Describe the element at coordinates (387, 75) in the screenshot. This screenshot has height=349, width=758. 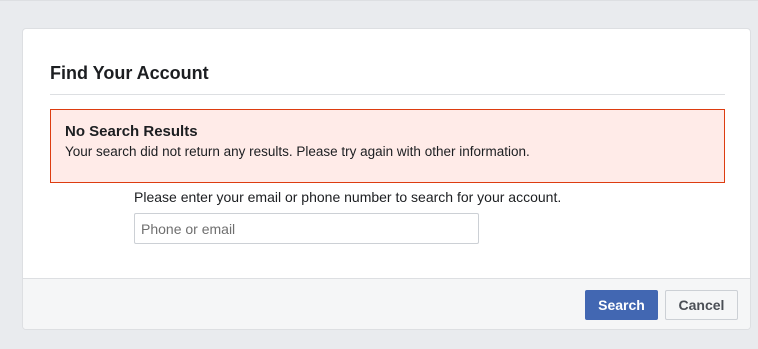
I see `dialog-header: Find Your Account` at that location.